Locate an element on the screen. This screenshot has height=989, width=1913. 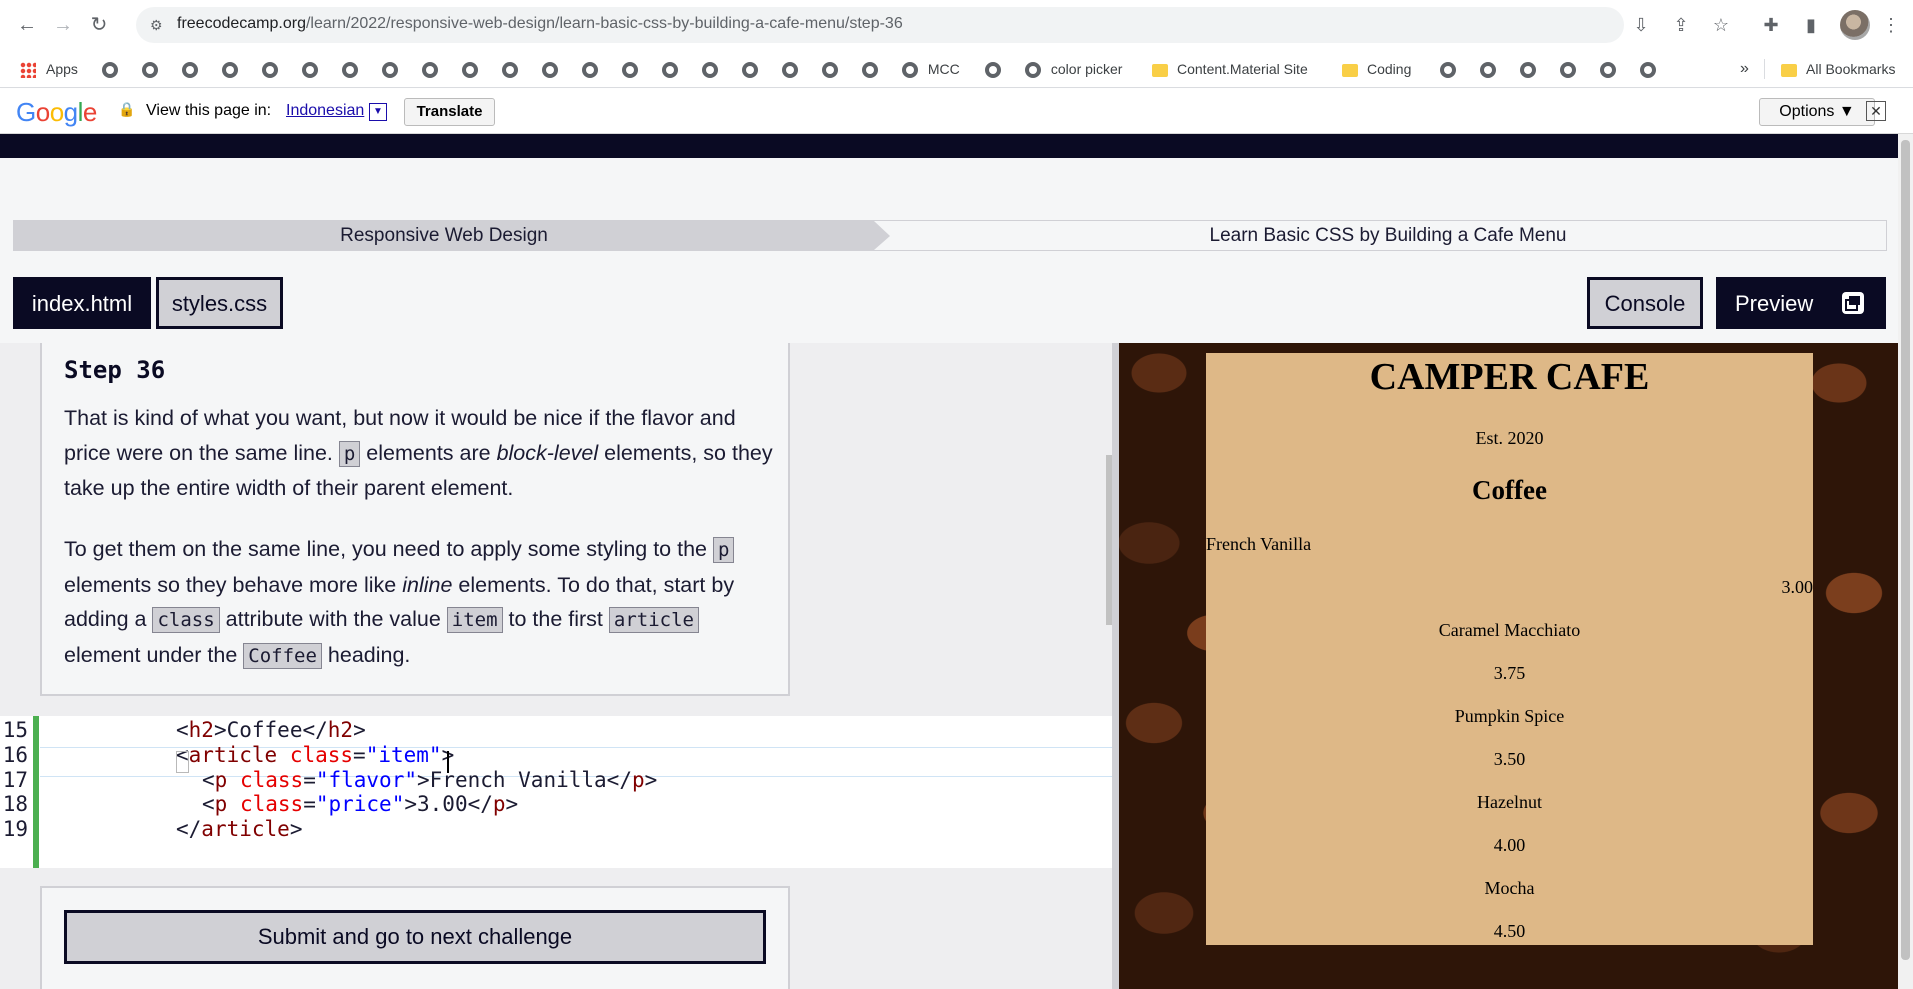
menu-established: Est. 2020 is located at coordinates (1509, 438).